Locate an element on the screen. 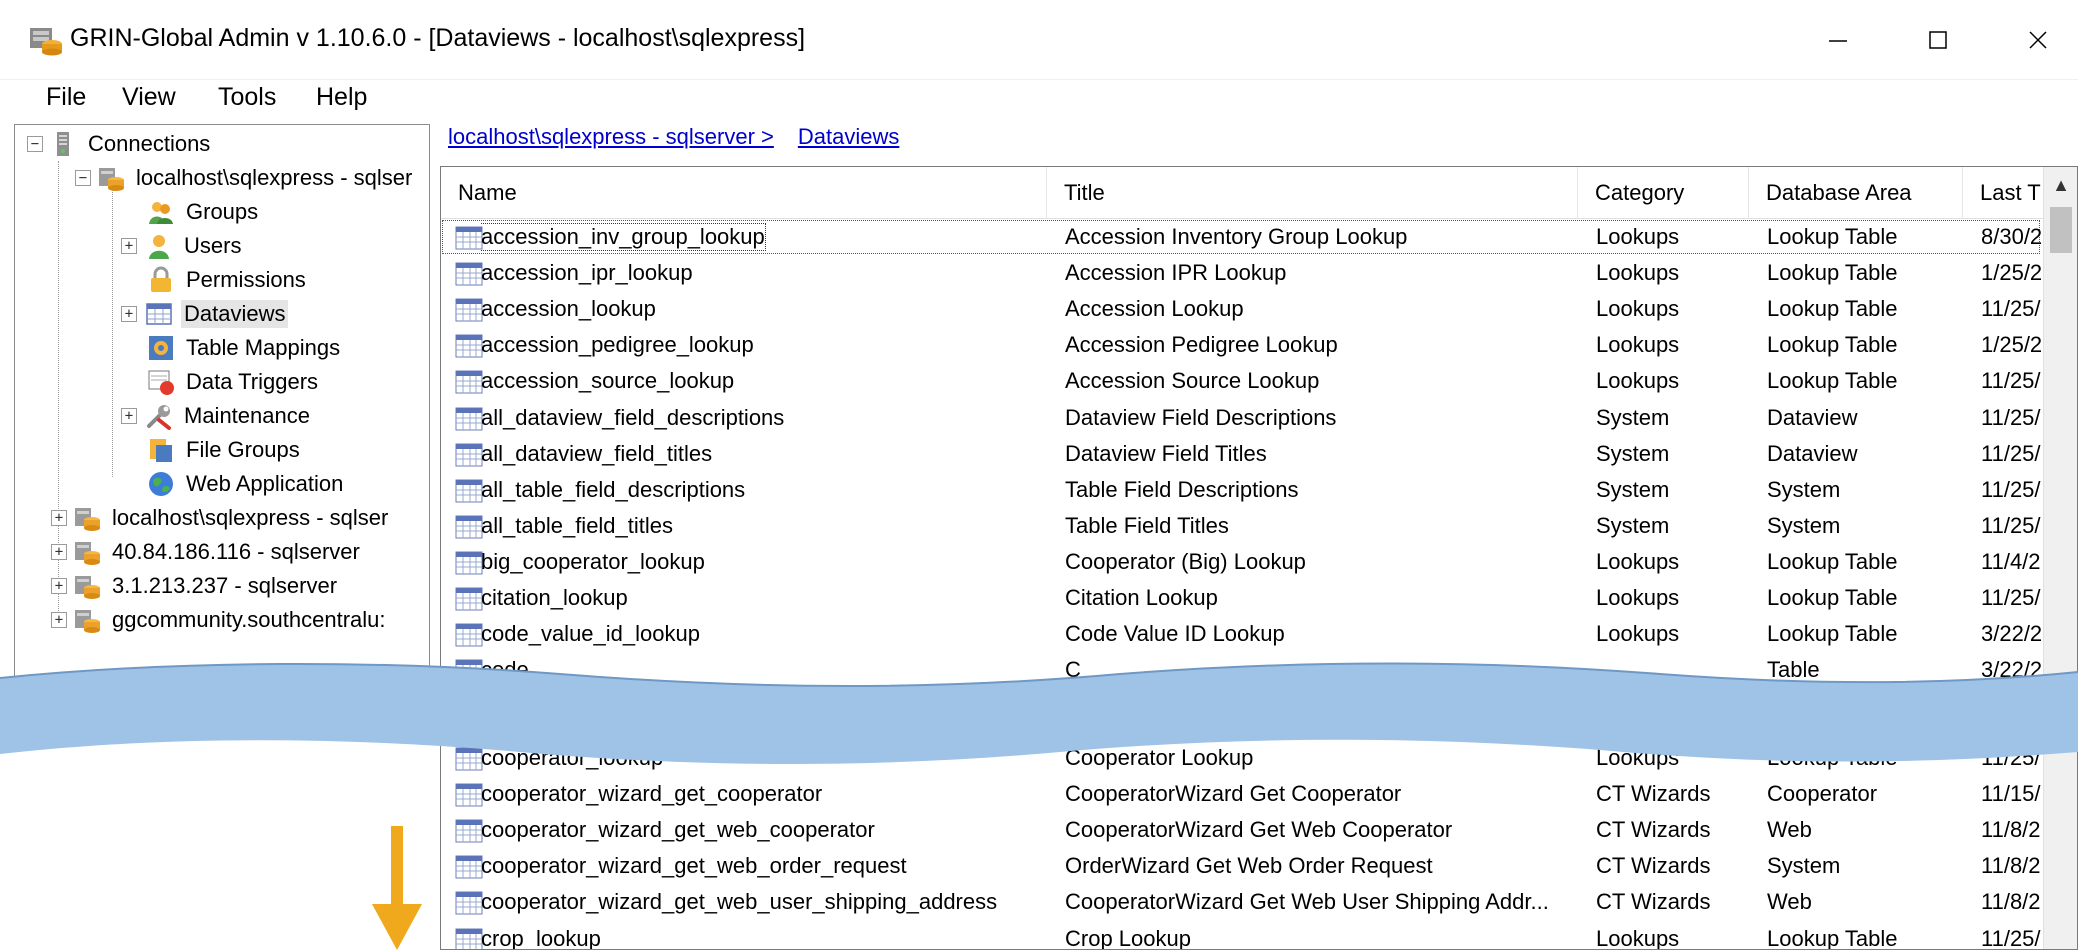  tree-item-connections: − Connections is located at coordinates (120, 144).